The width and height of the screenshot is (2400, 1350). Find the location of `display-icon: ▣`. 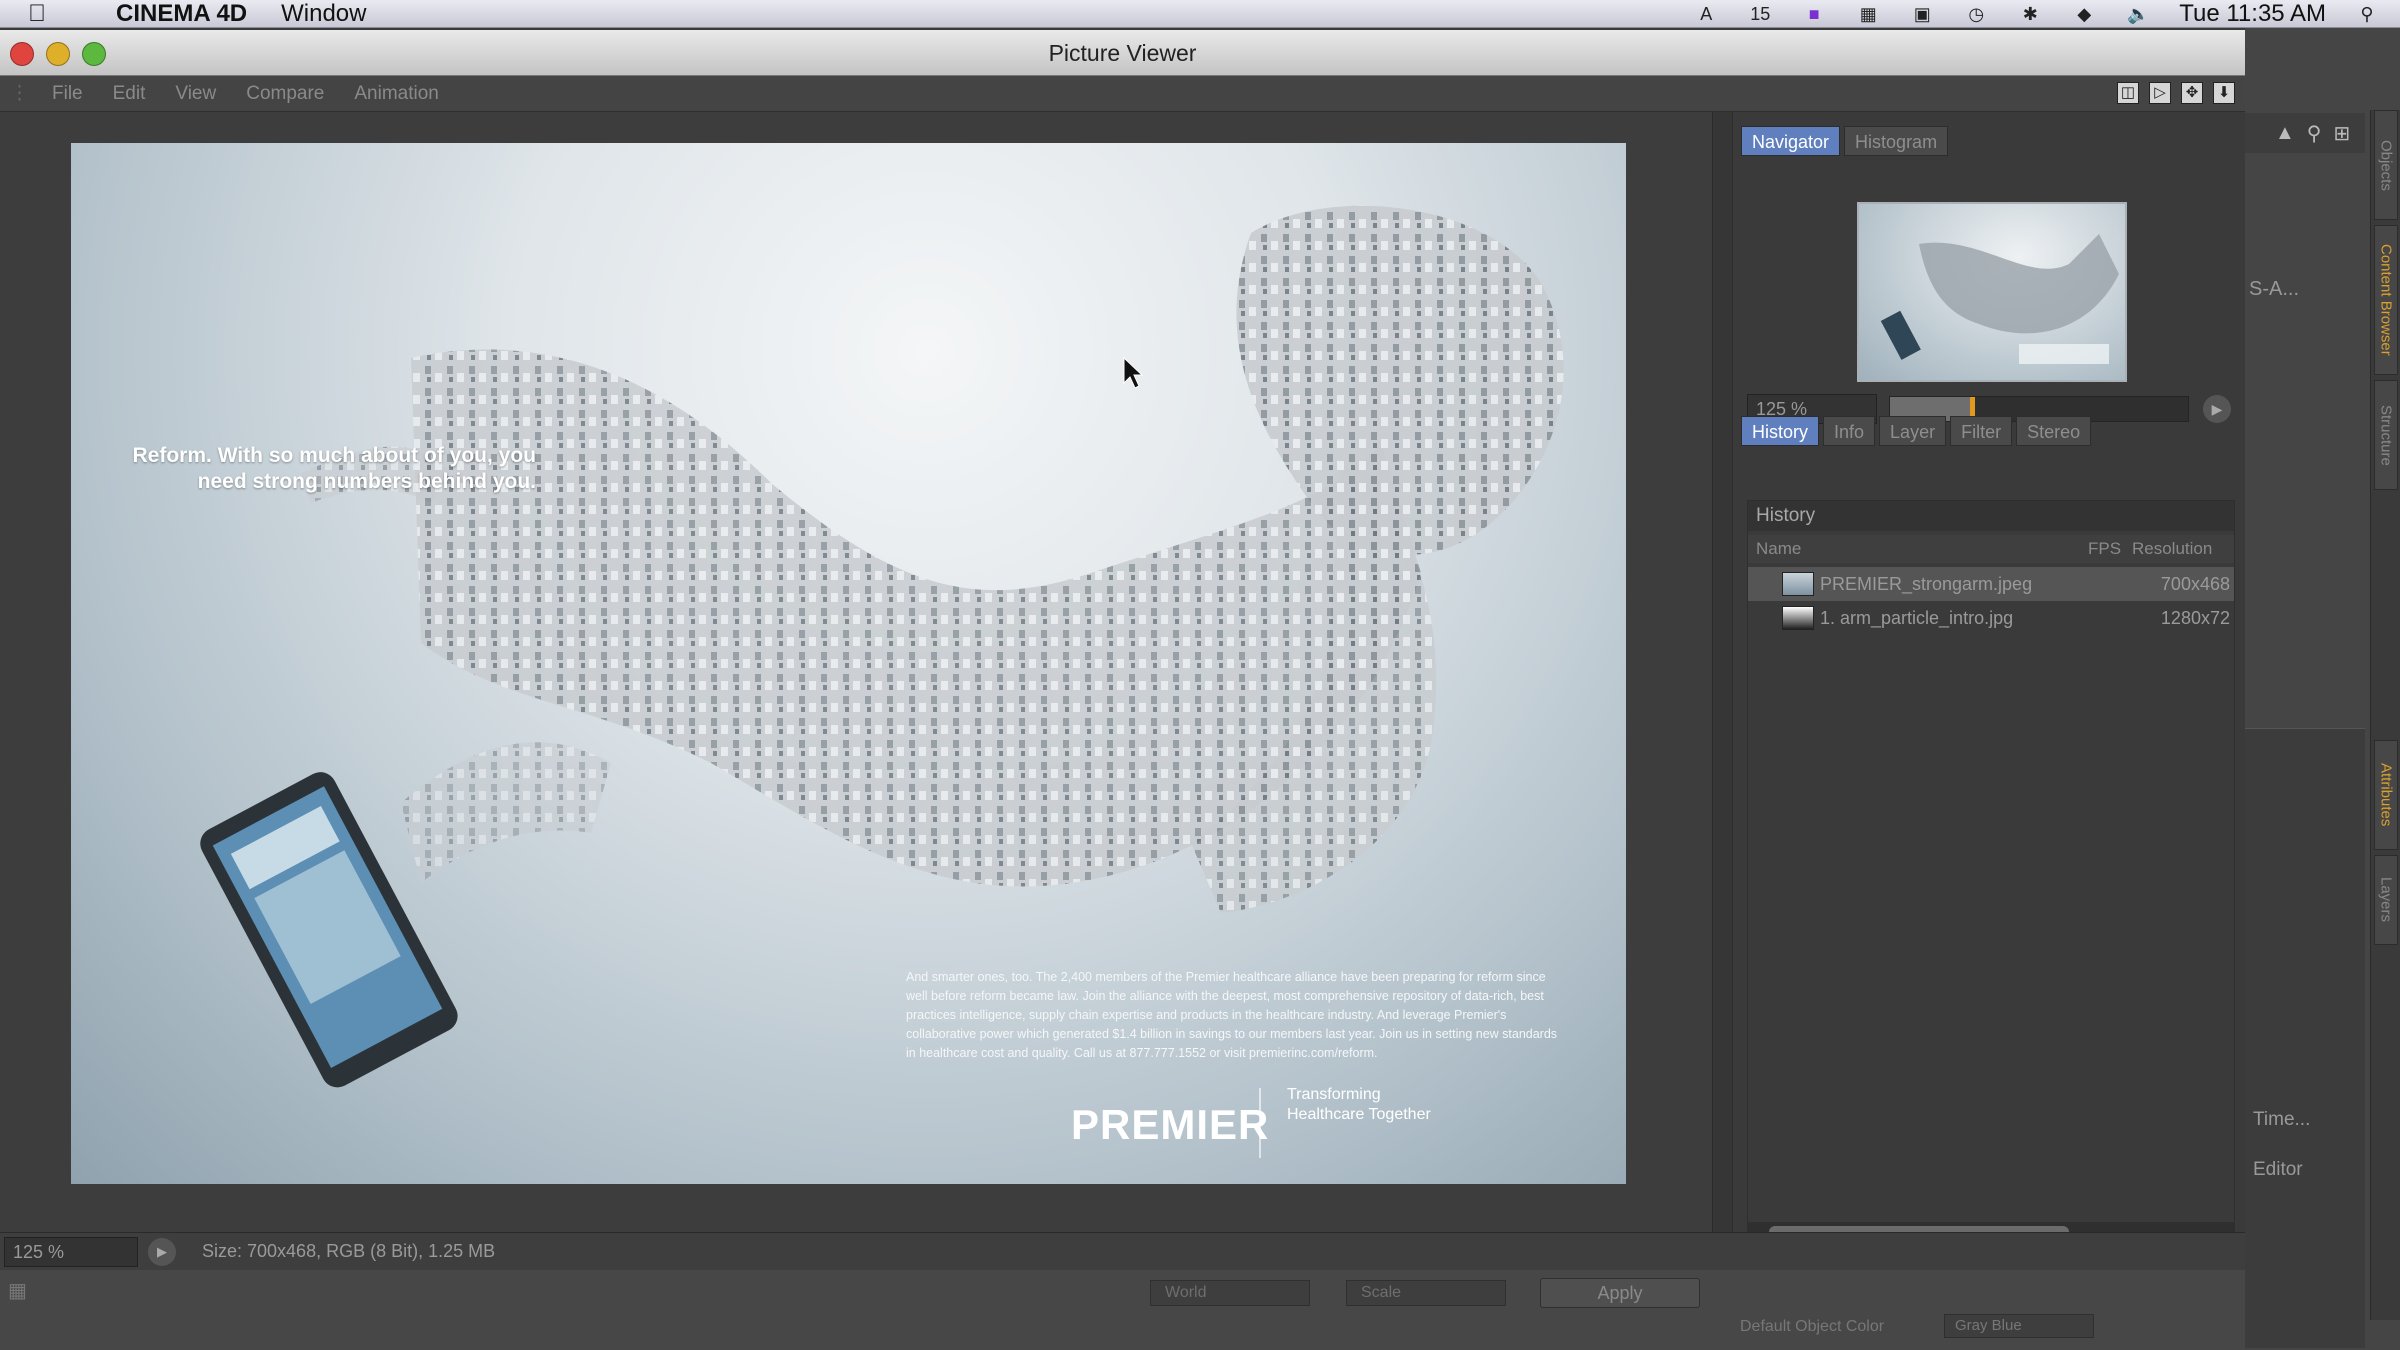

display-icon: ▣ is located at coordinates (1922, 14).